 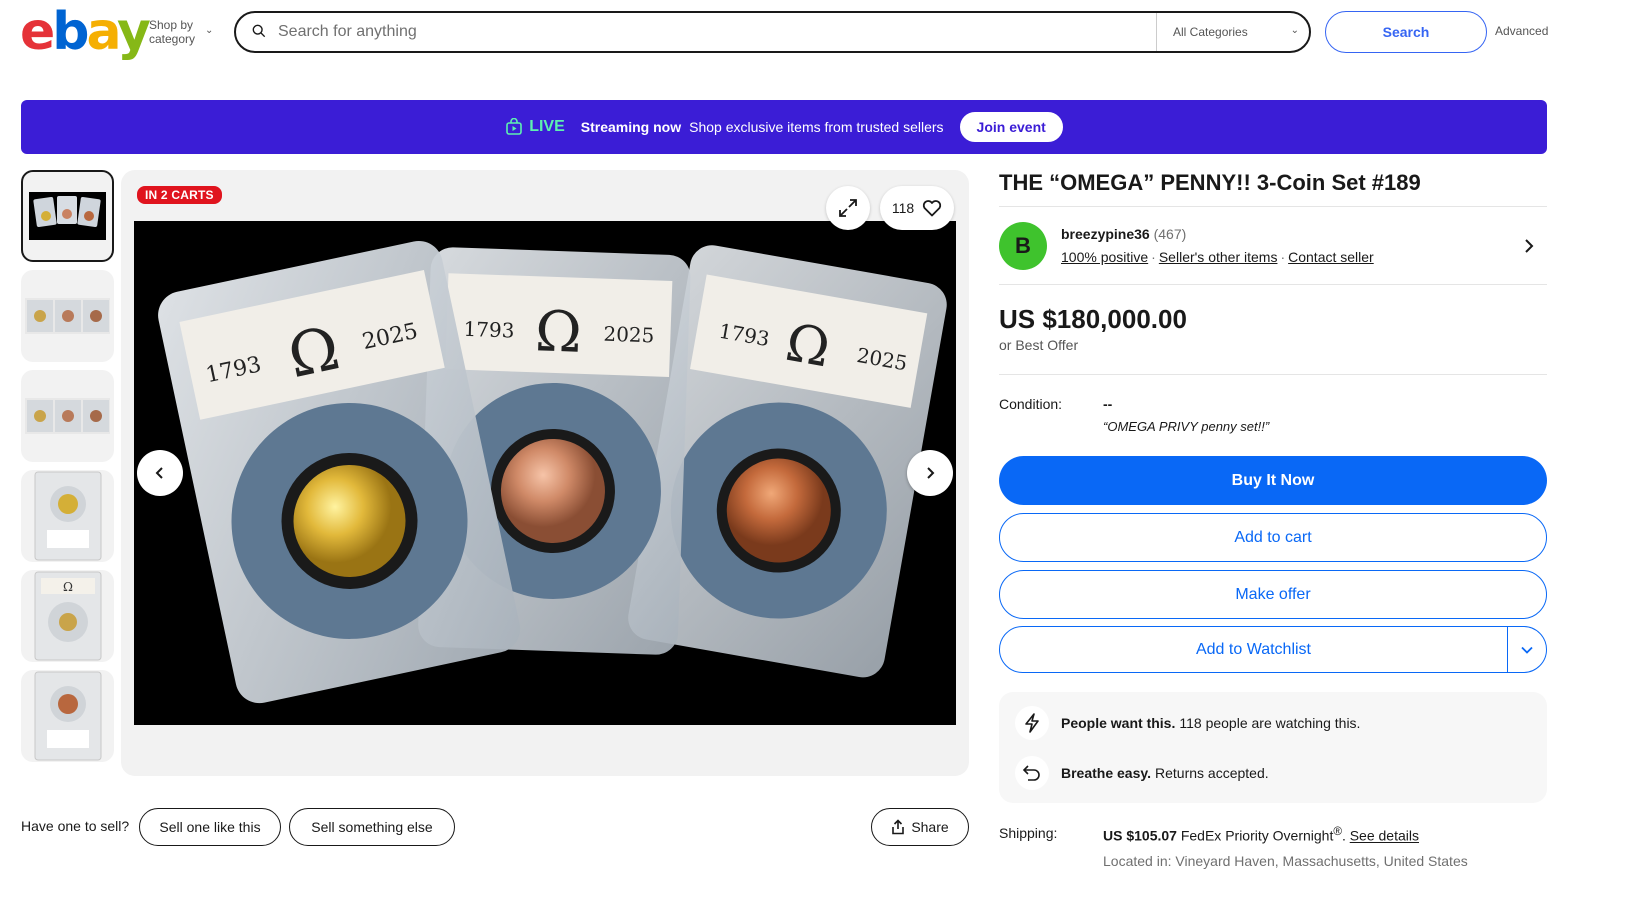 What do you see at coordinates (1273, 594) in the screenshot?
I see `make-offer-button: Make offer` at bounding box center [1273, 594].